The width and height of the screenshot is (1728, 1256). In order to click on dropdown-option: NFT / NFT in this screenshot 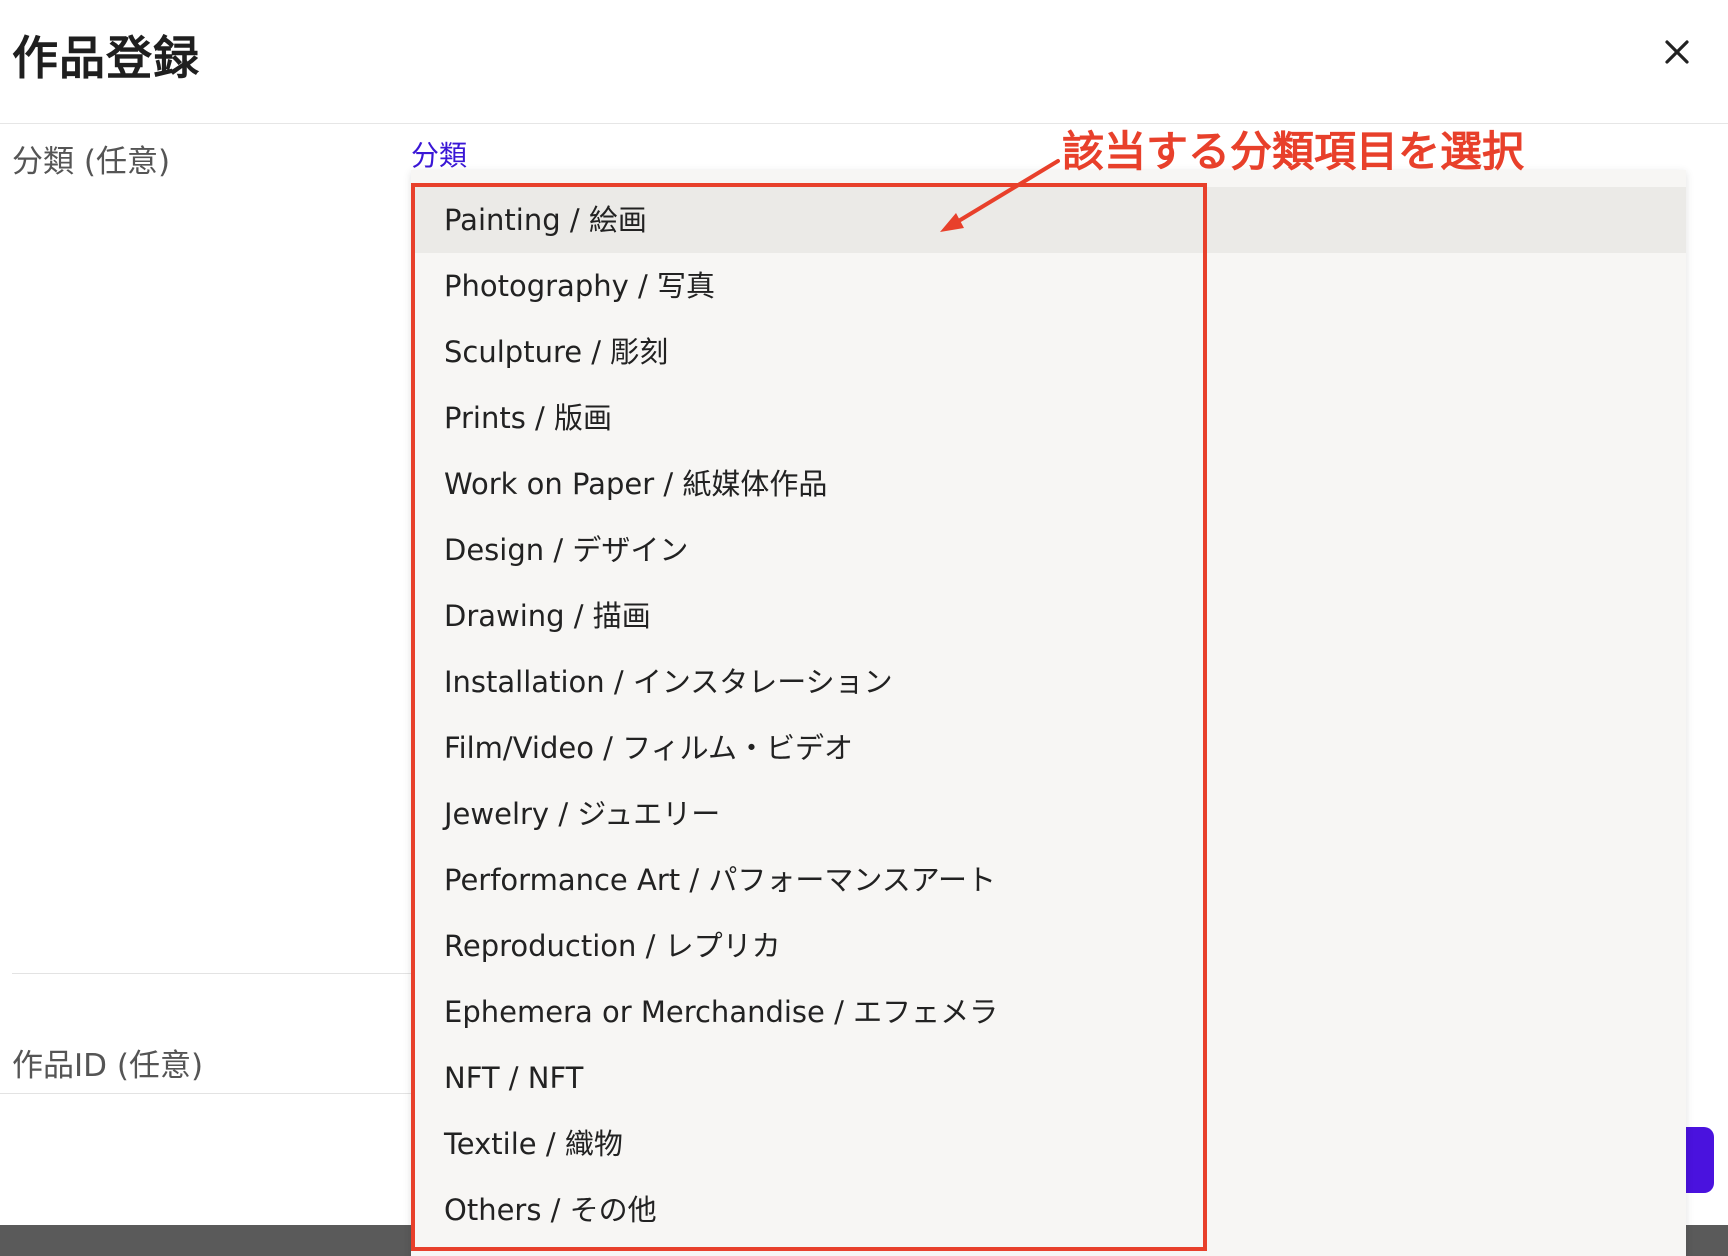, I will do `click(1048, 1078)`.